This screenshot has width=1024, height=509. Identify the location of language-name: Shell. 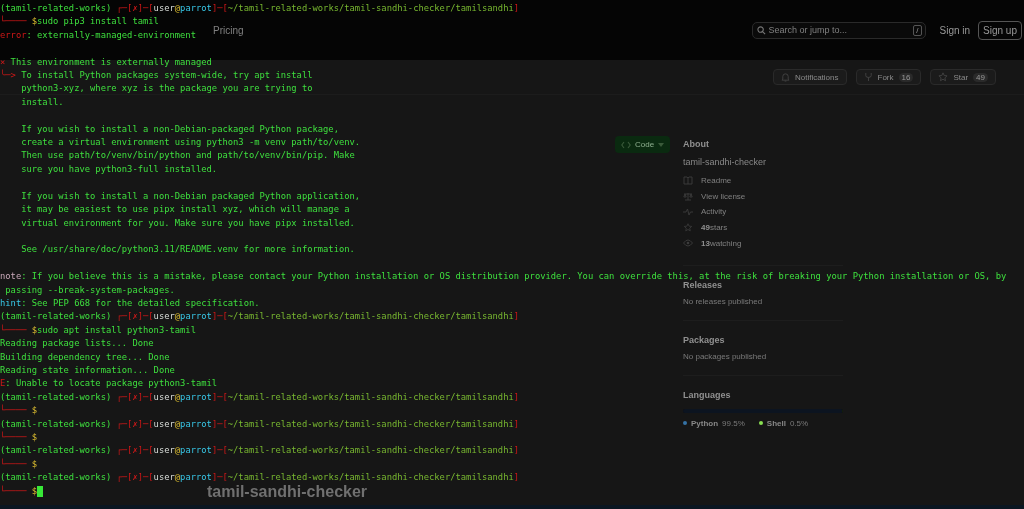
(776, 423).